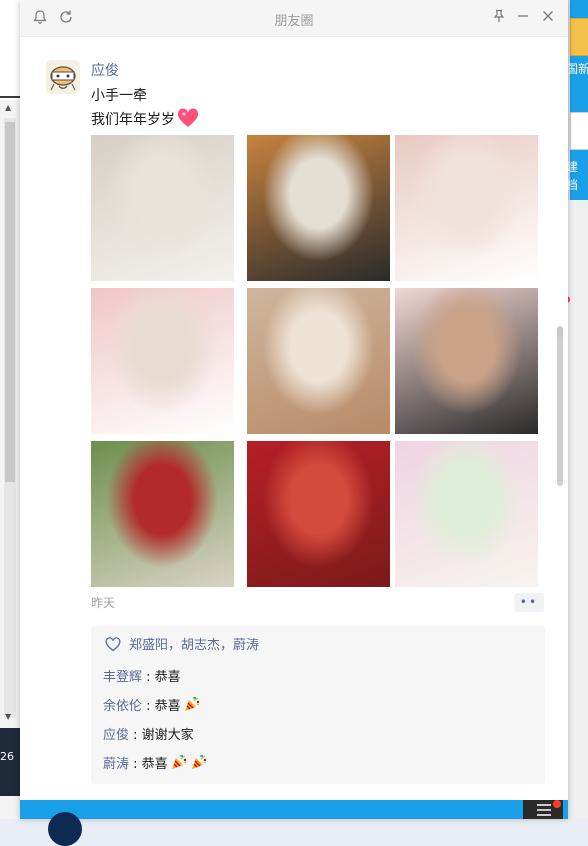 The image size is (588, 846). Describe the element at coordinates (544, 805) in the screenshot. I see `menu-icon` at that location.